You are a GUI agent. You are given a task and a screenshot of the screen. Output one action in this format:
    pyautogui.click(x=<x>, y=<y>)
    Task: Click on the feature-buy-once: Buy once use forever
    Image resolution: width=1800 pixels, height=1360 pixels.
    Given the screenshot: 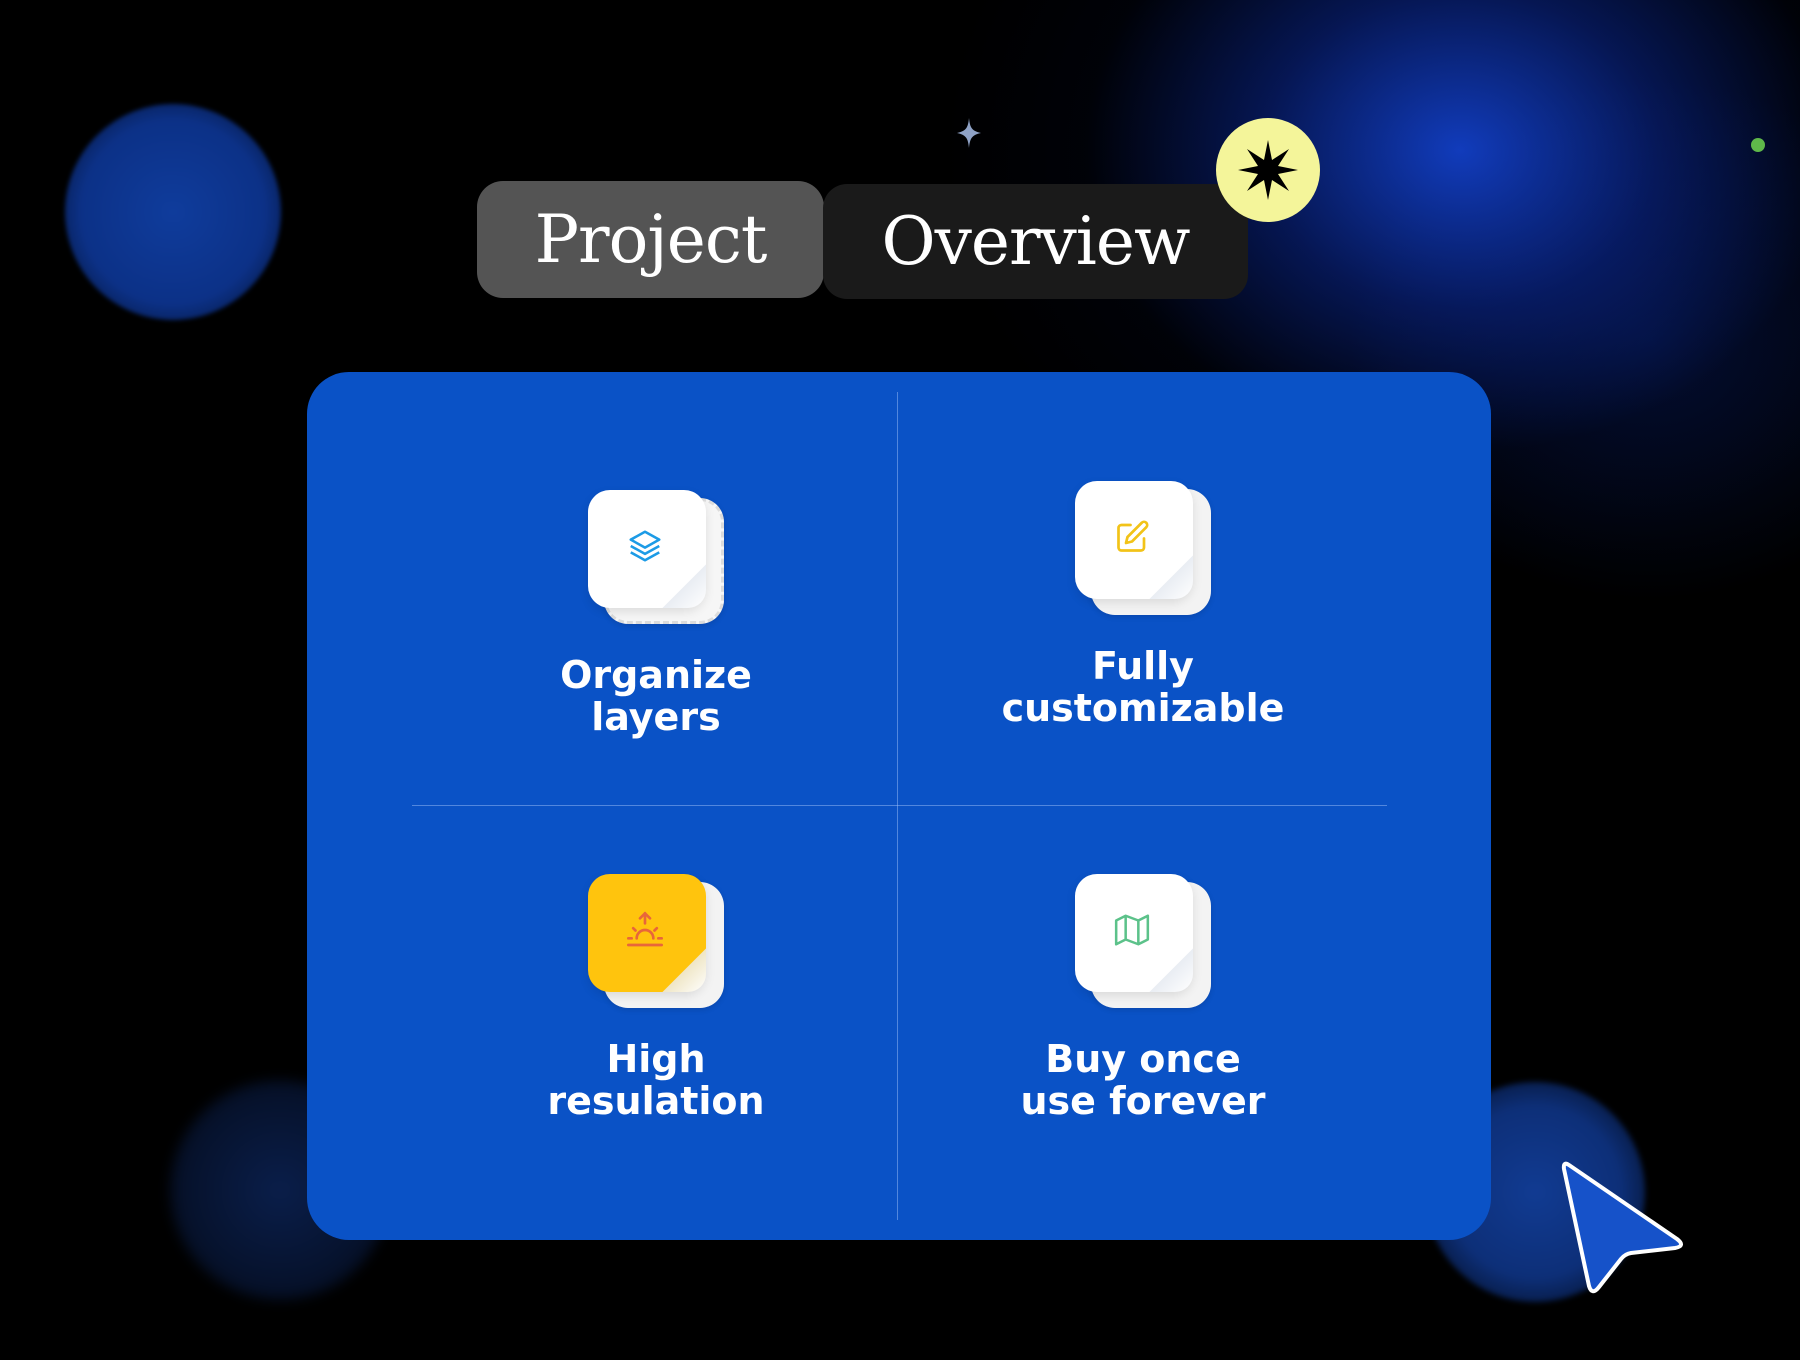 What is the action you would take?
    pyautogui.click(x=1143, y=998)
    